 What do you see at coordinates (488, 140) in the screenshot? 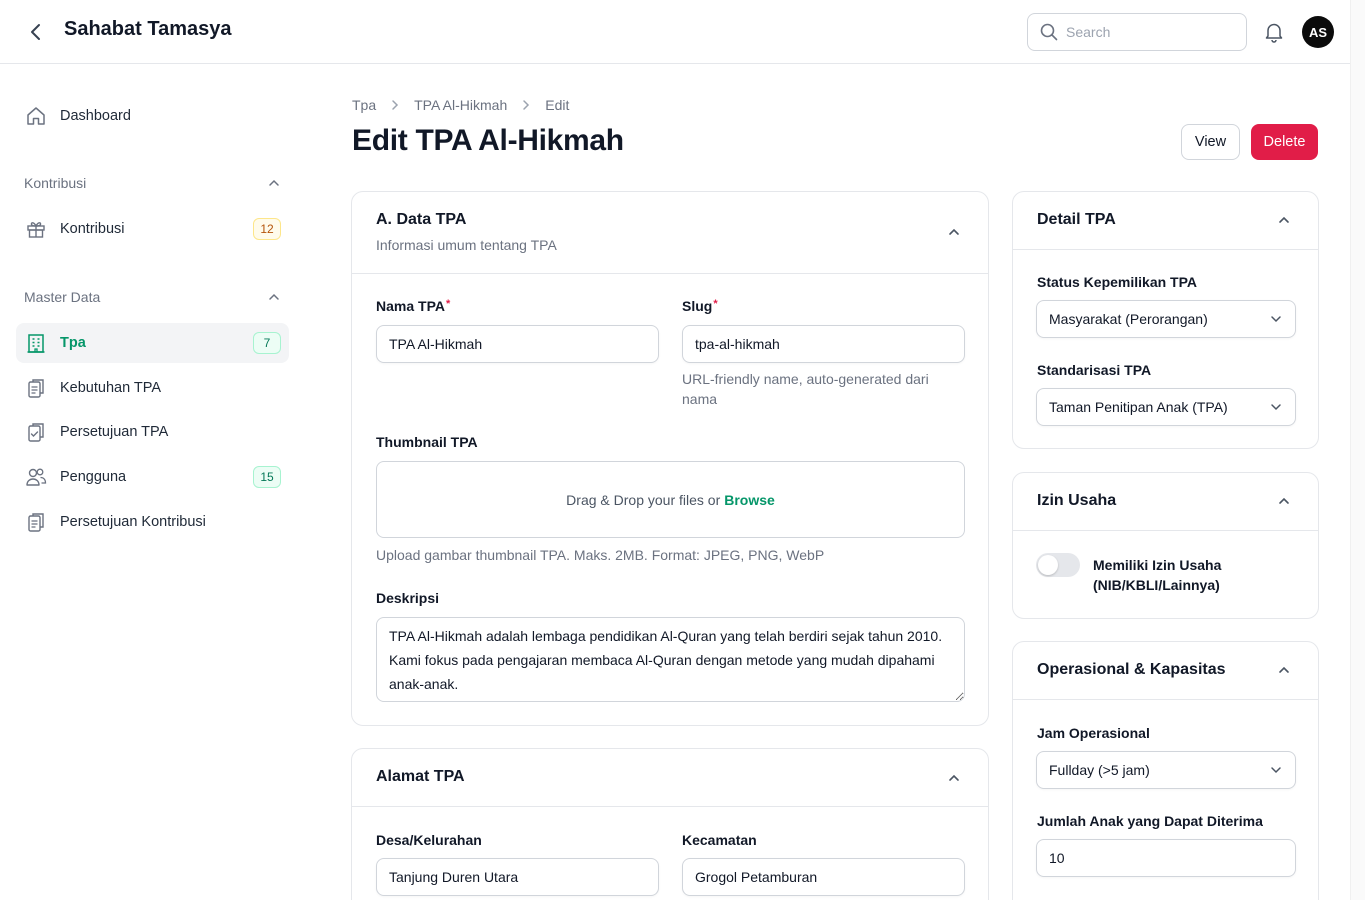
I see `page-title: Edit TPA Al-Hikmah` at bounding box center [488, 140].